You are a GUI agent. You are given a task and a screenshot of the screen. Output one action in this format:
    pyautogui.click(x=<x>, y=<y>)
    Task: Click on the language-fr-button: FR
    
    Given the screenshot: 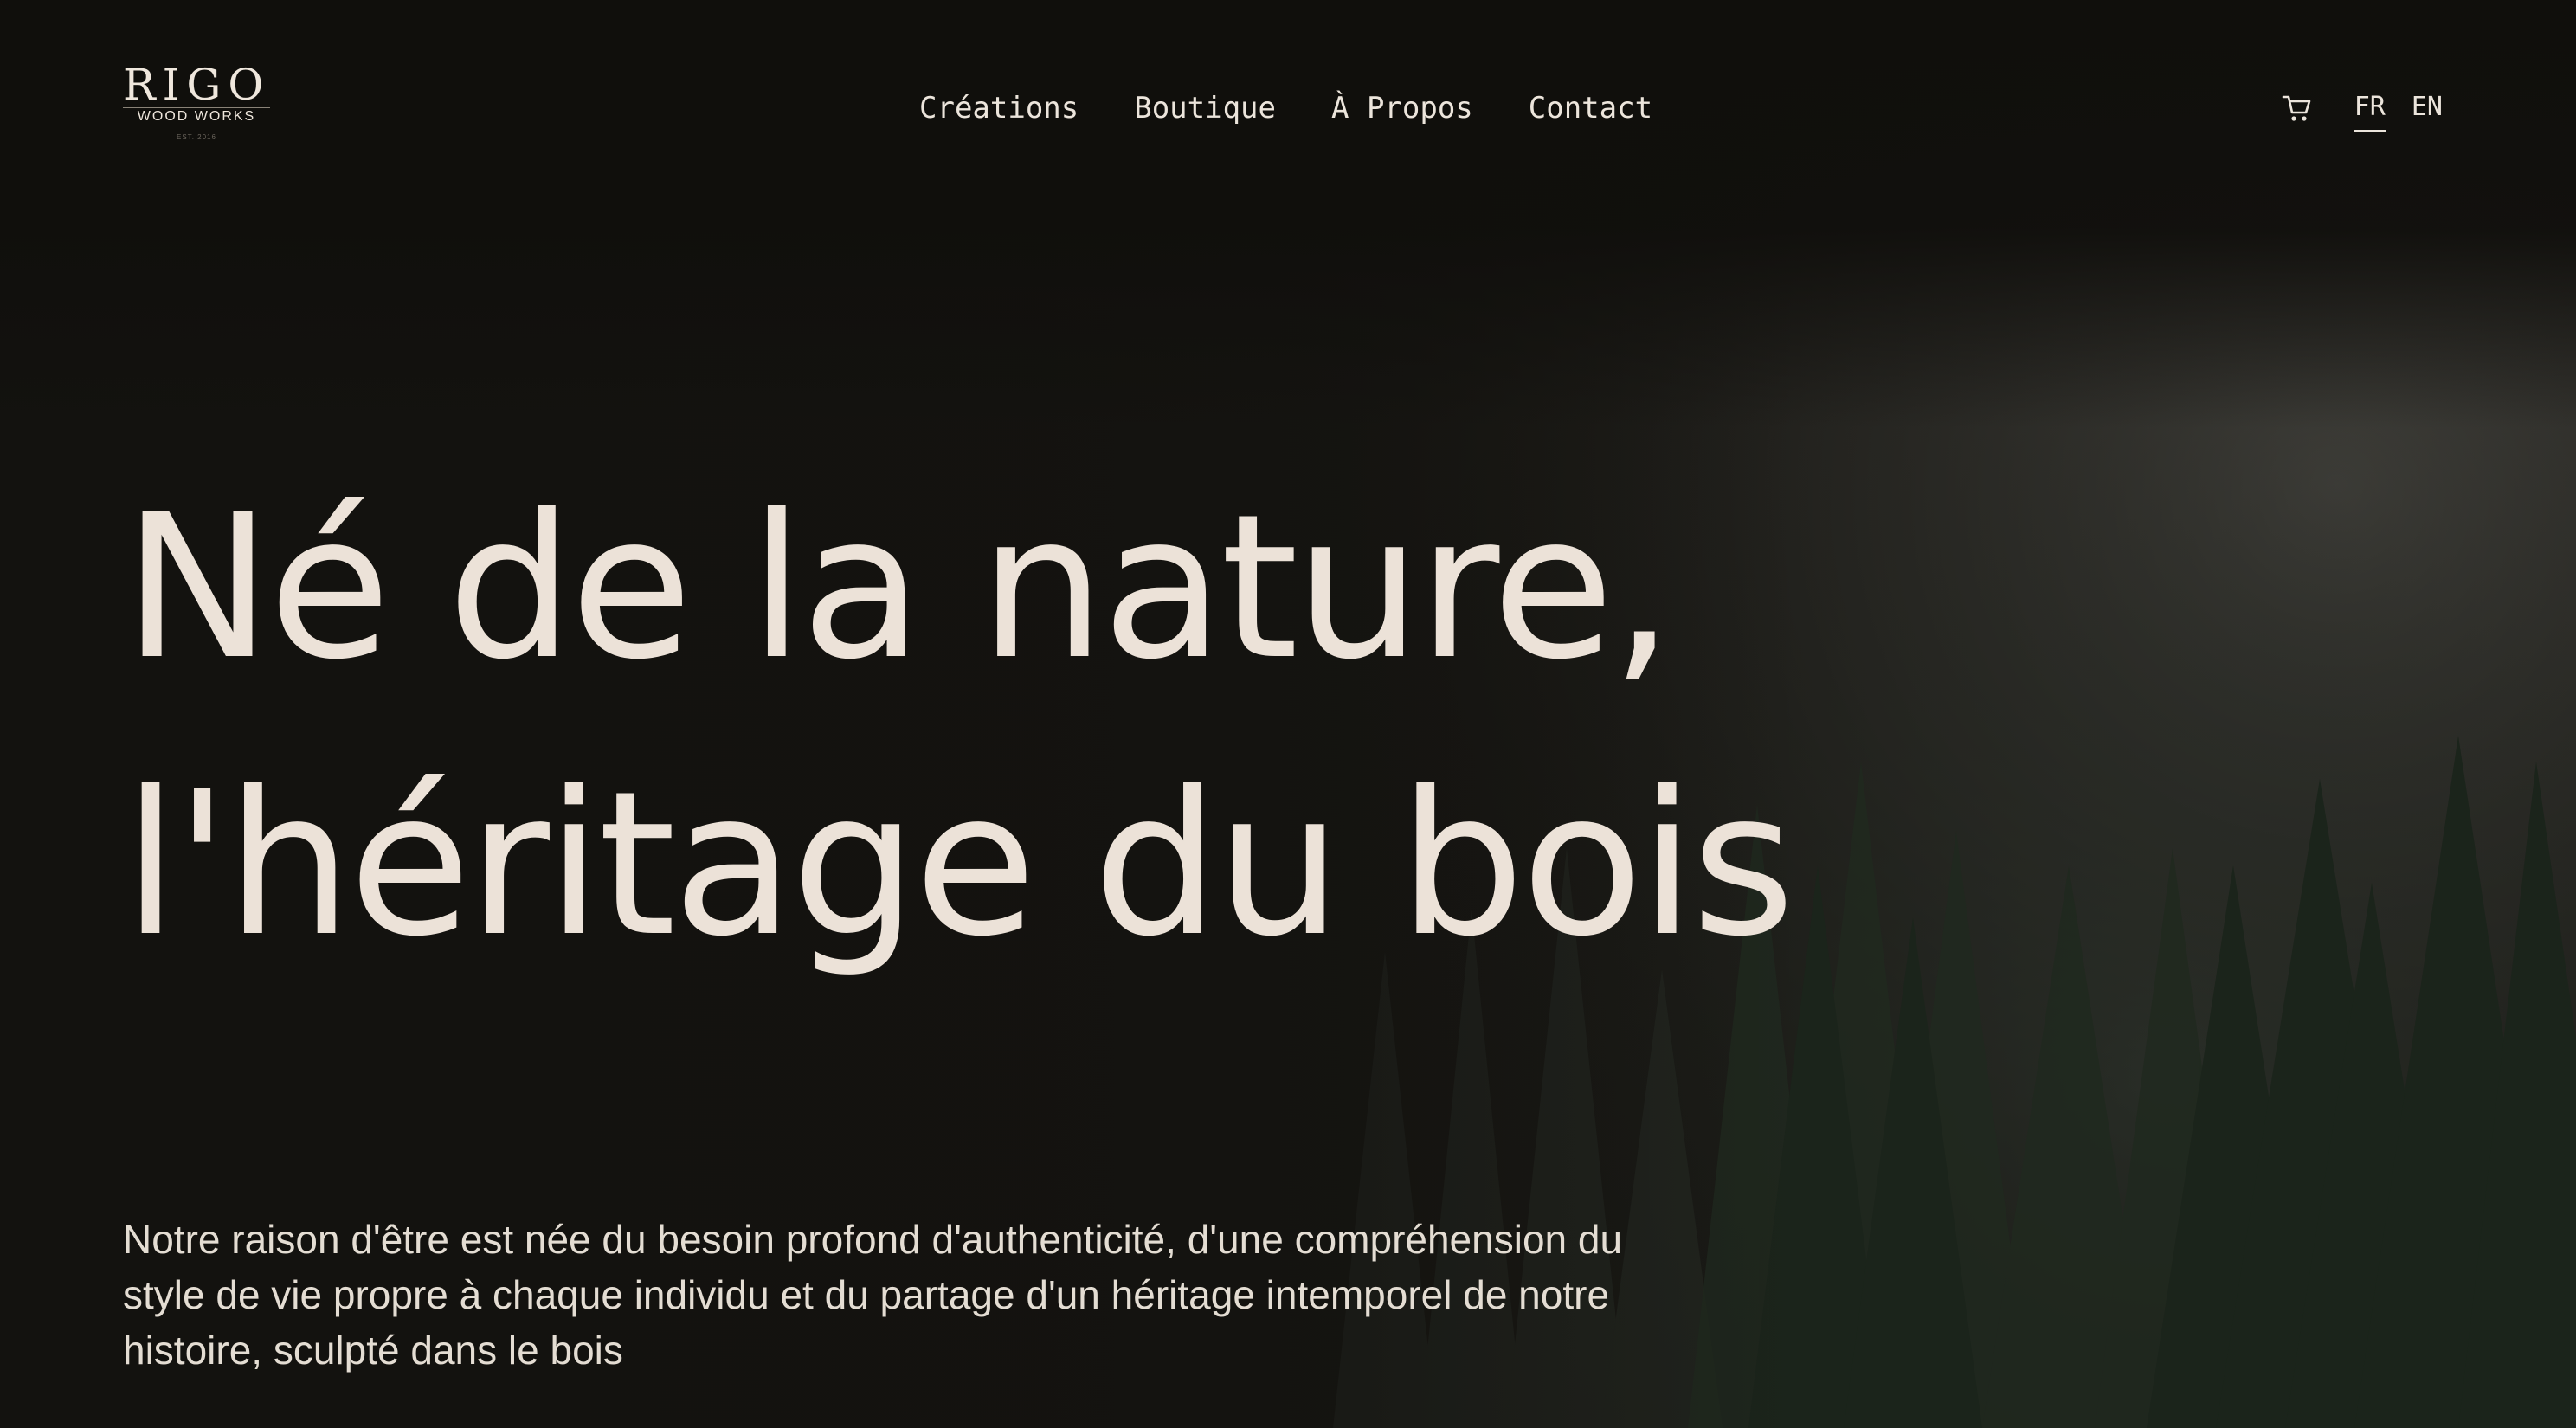 What is the action you would take?
    pyautogui.click(x=2370, y=109)
    